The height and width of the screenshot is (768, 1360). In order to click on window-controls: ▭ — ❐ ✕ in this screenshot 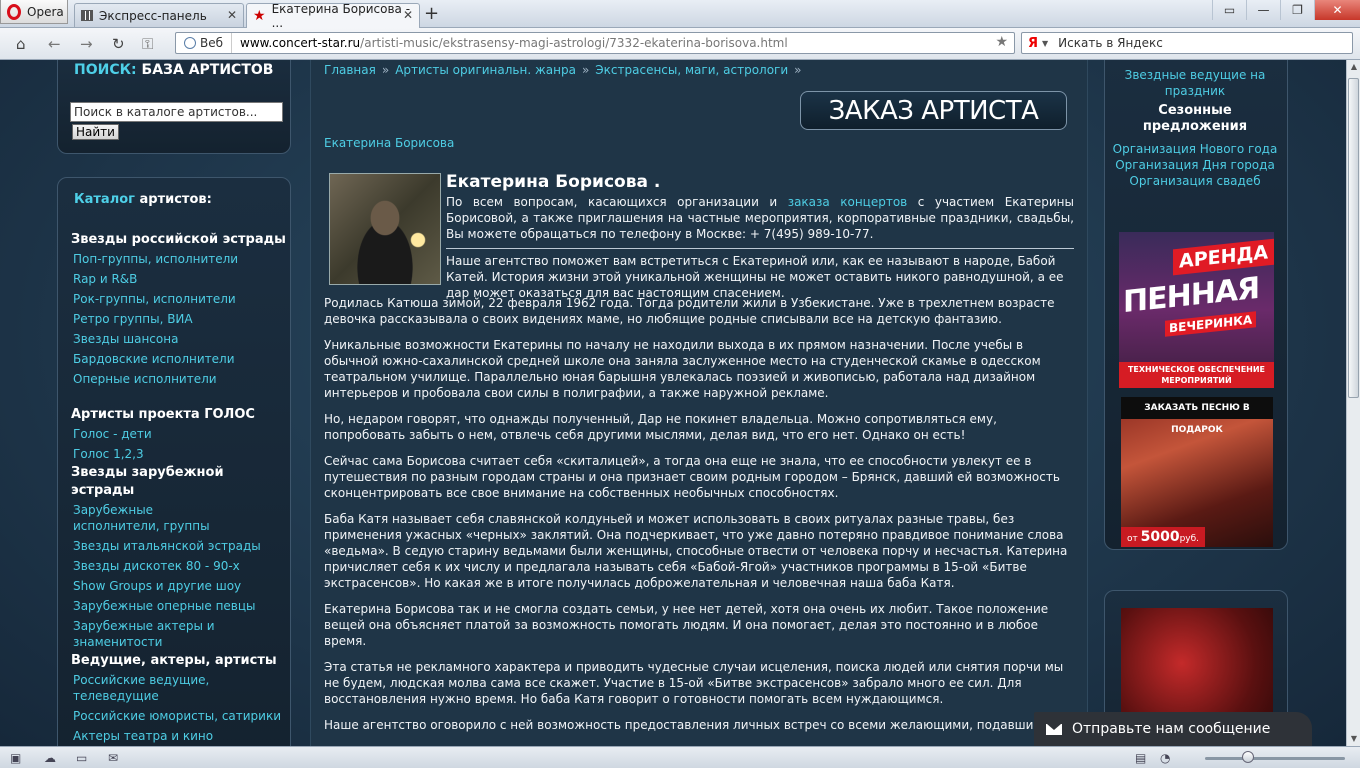, I will do `click(1286, 10)`.